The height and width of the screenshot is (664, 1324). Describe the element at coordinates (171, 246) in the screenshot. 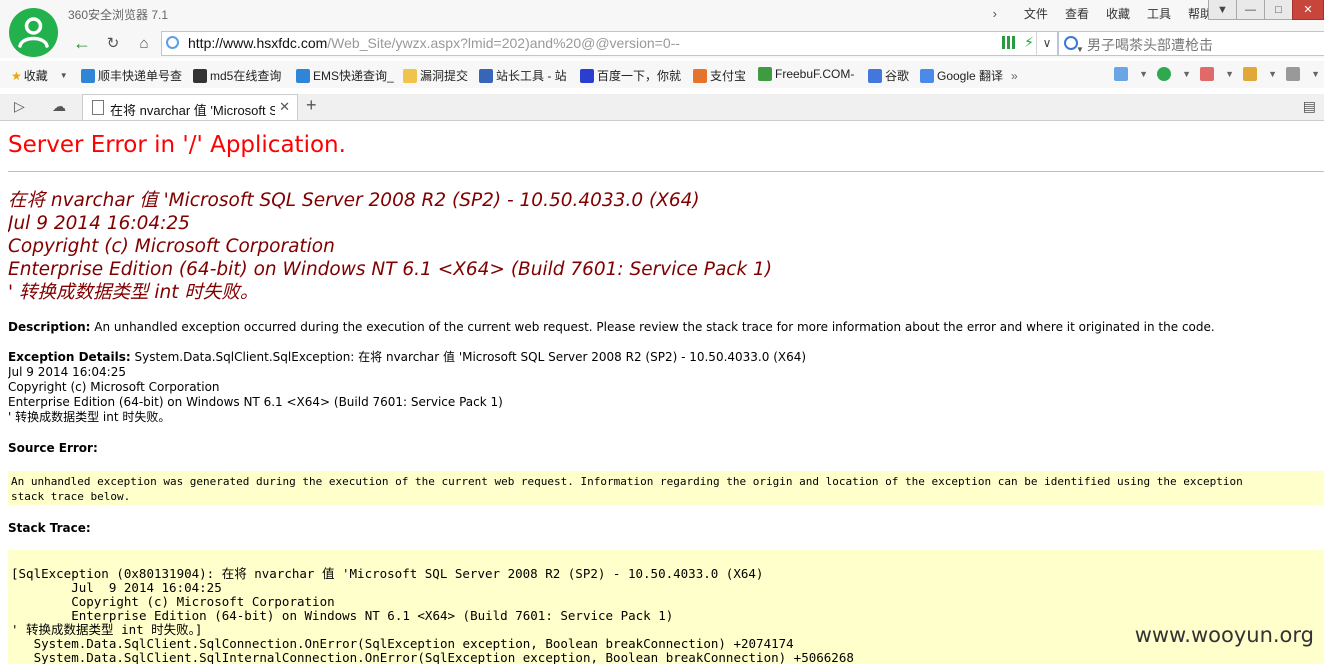

I see `error-line: Copyright (c) Microsoft Corporation` at that location.